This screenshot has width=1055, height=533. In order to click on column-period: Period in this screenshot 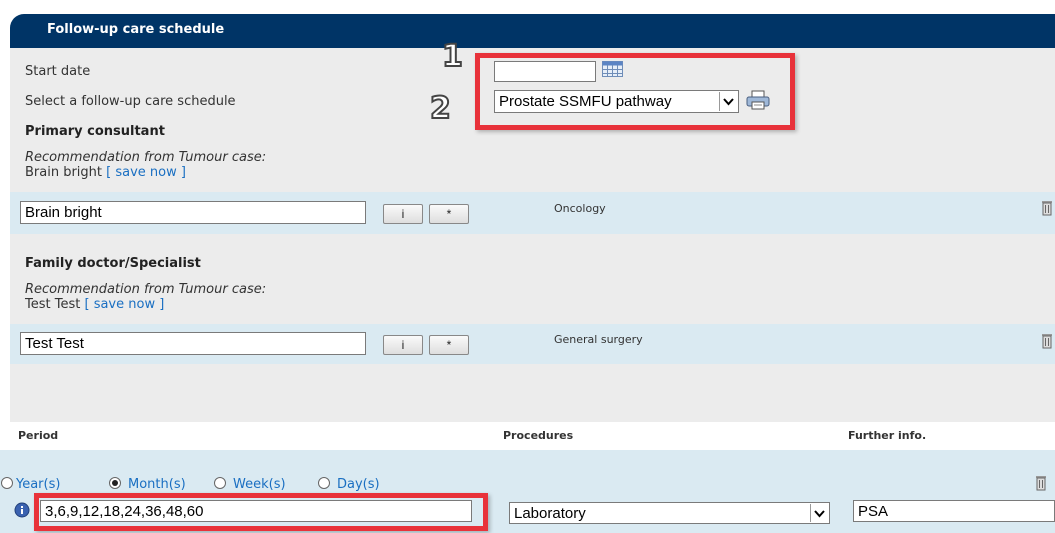, I will do `click(38, 435)`.